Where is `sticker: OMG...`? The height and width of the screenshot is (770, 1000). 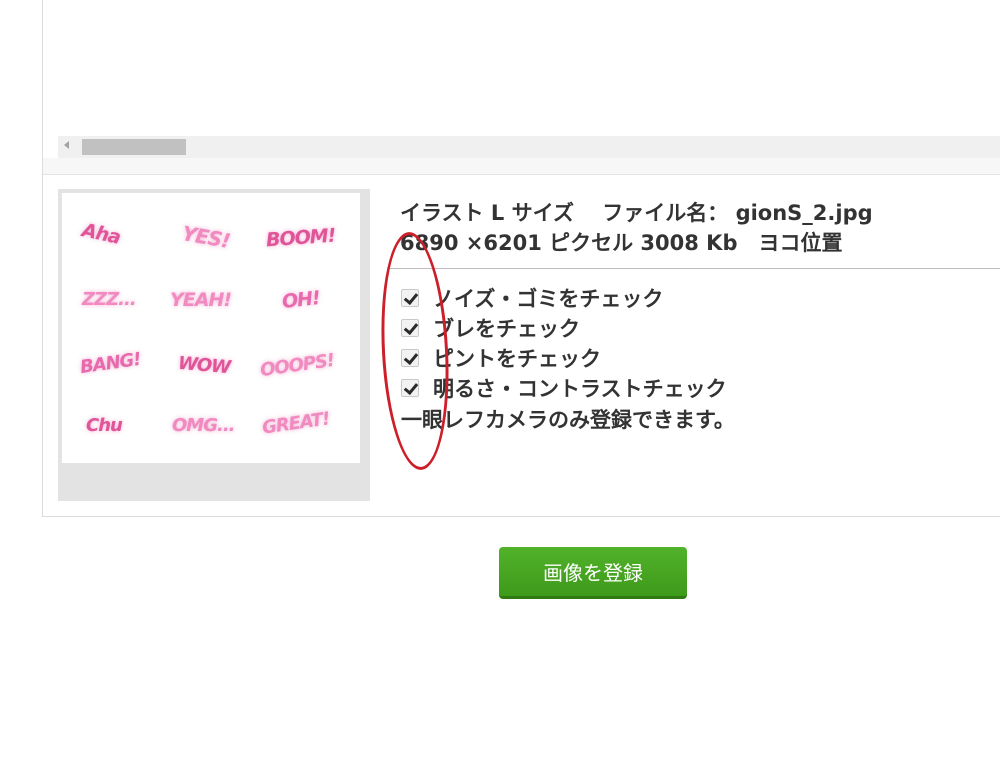
sticker: OMG... is located at coordinates (204, 425).